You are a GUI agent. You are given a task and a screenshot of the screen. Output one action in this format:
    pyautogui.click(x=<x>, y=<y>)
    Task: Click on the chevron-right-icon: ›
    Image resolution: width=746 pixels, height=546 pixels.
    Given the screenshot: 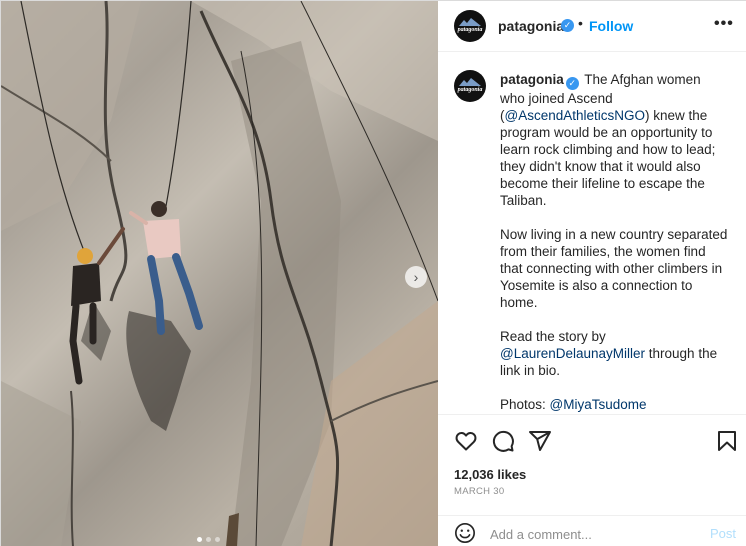 What is the action you would take?
    pyautogui.click(x=416, y=277)
    